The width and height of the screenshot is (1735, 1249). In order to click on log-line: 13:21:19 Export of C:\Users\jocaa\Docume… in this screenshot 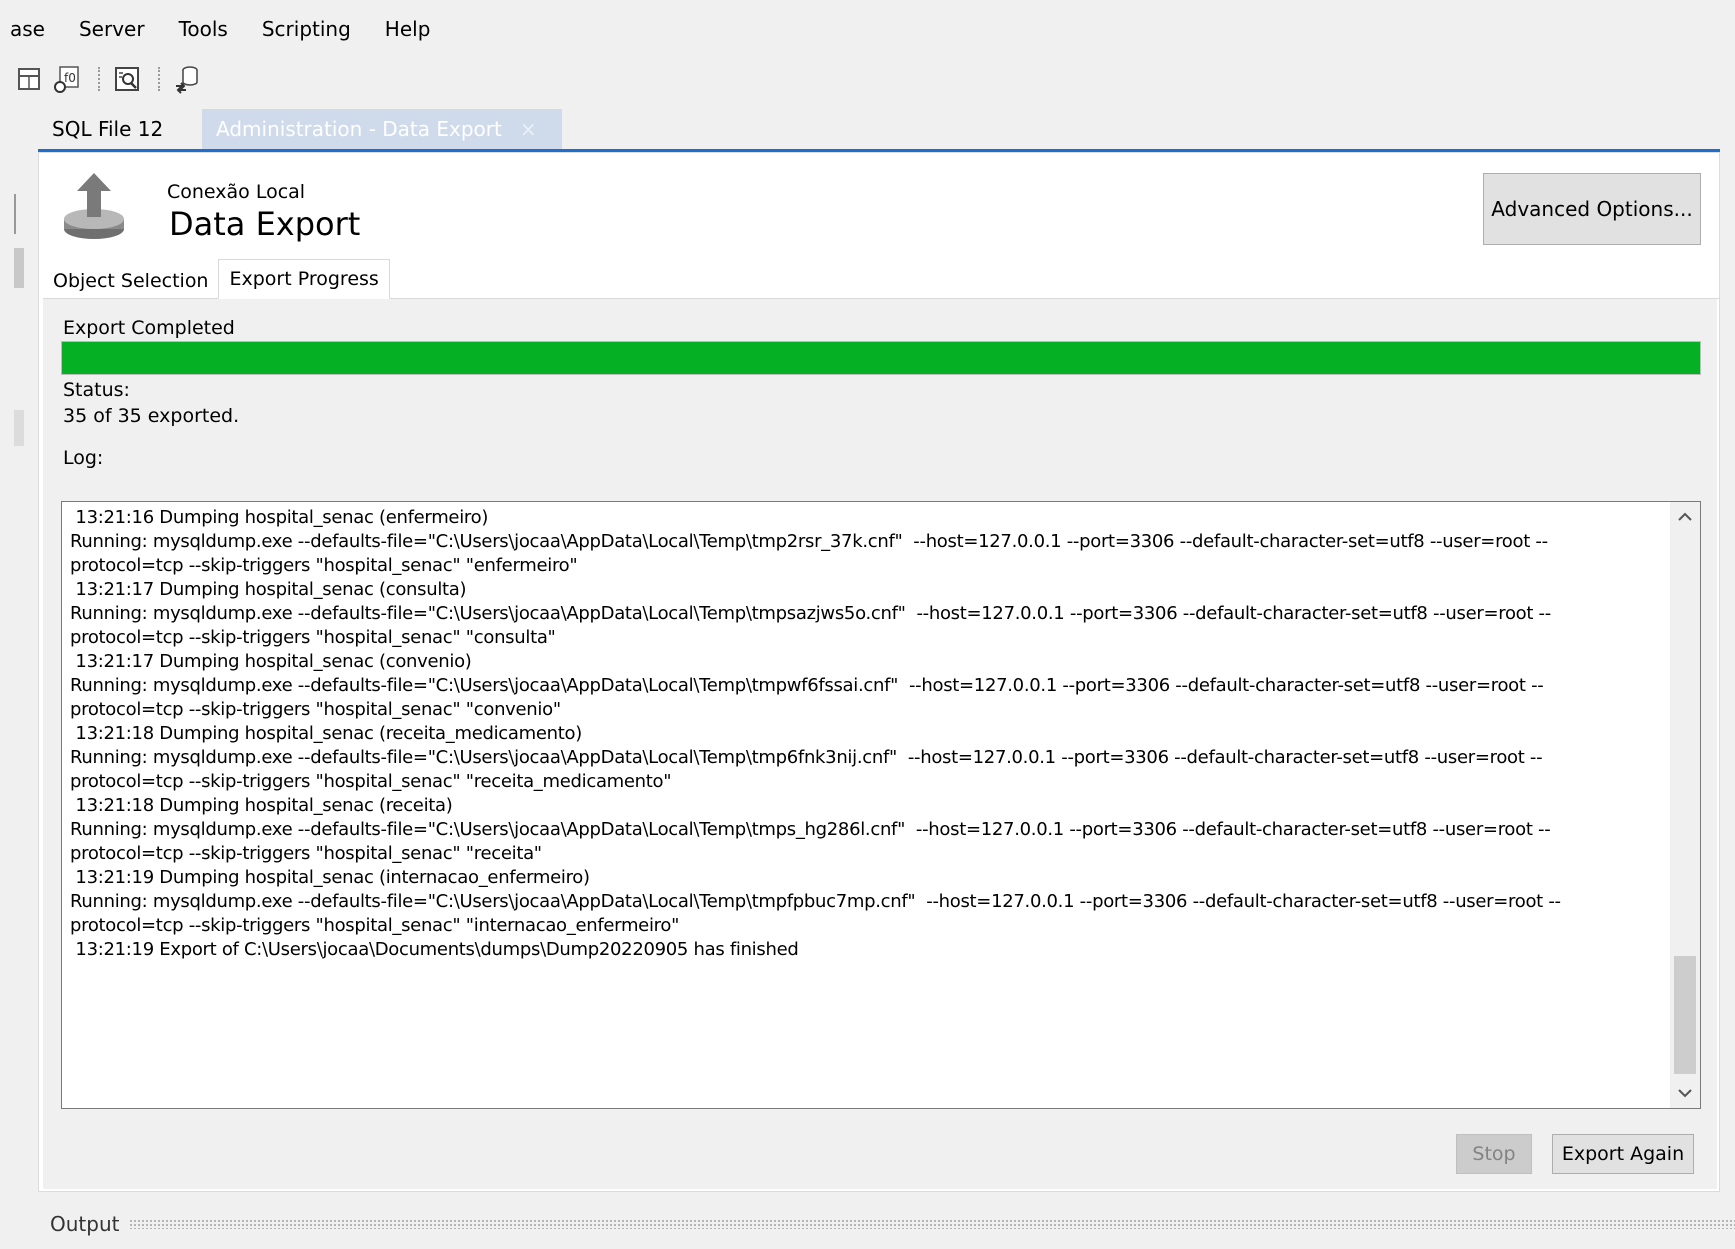, I will do `click(434, 949)`.